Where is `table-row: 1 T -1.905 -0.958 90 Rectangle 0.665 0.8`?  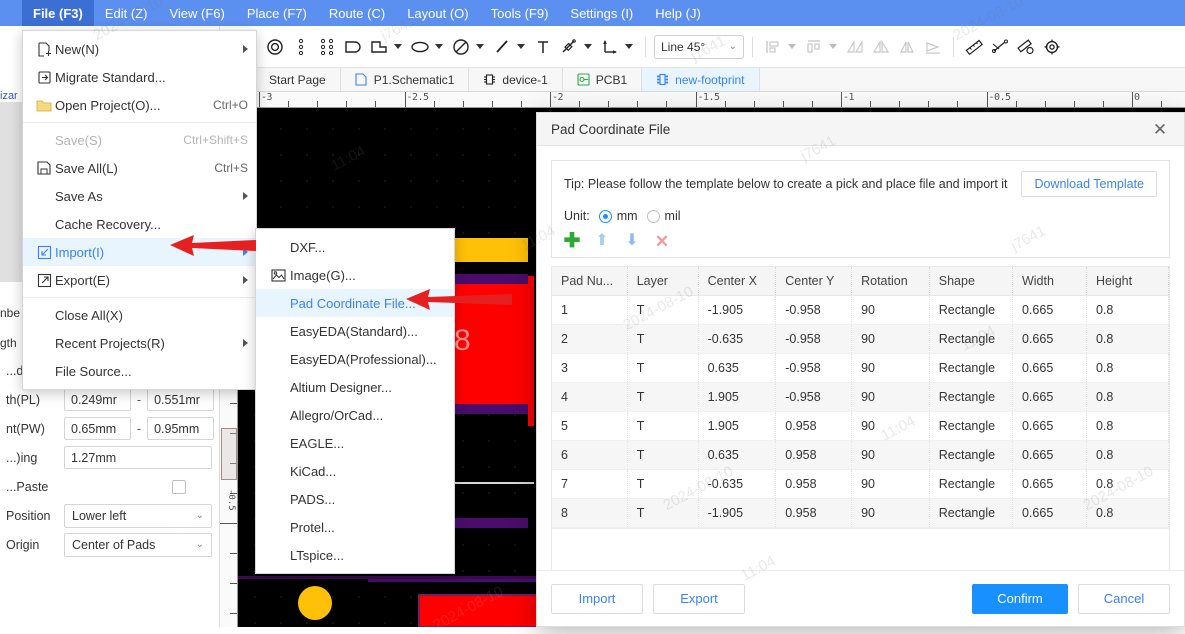
table-row: 1 T -1.905 -0.958 90 Rectangle 0.665 0.8 is located at coordinates (860, 310).